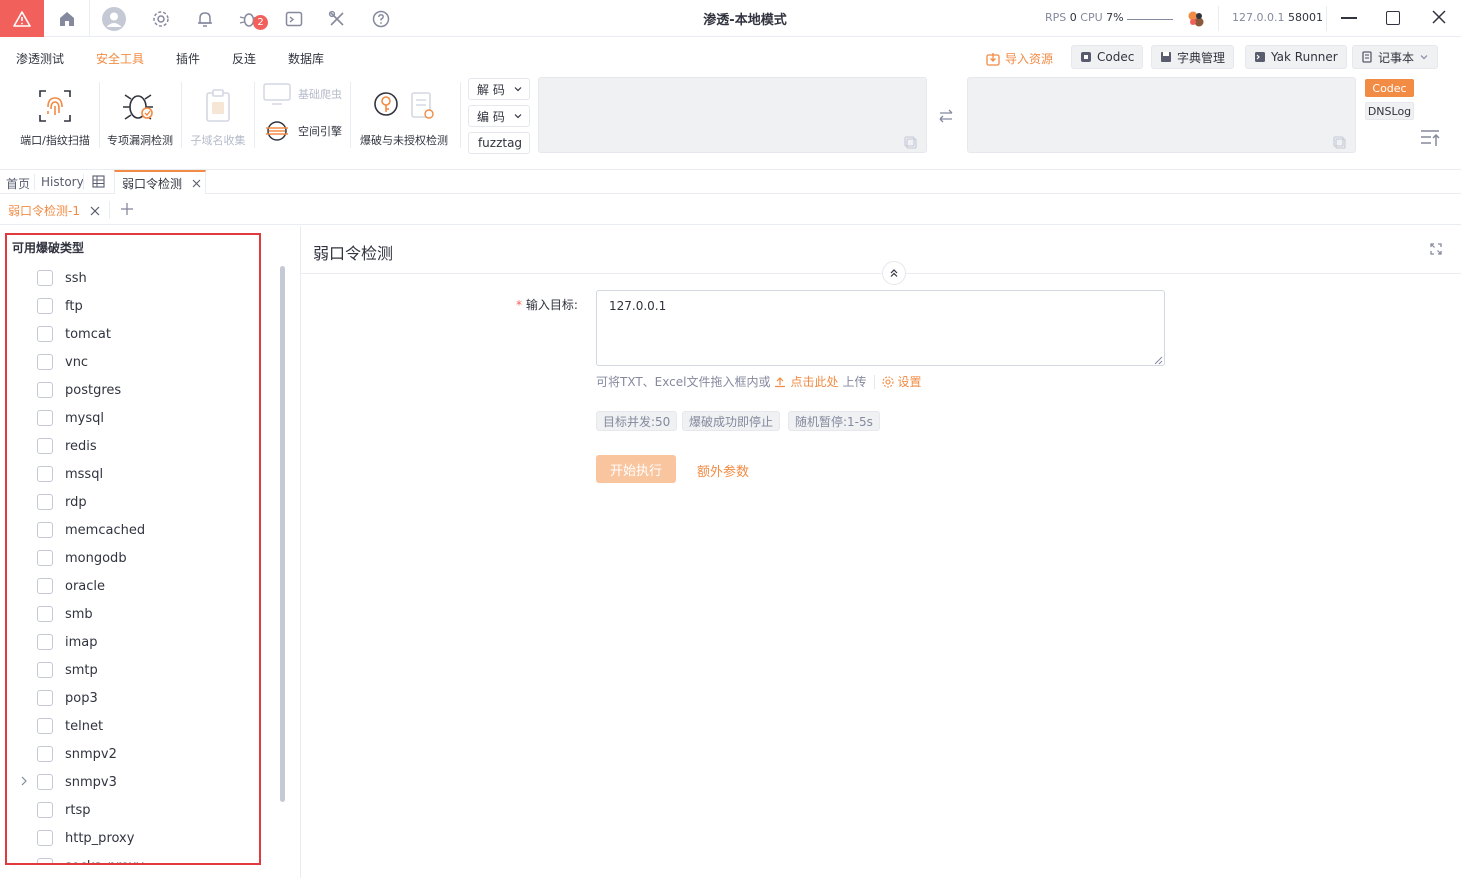  I want to click on list-scrollbar, so click(282, 534).